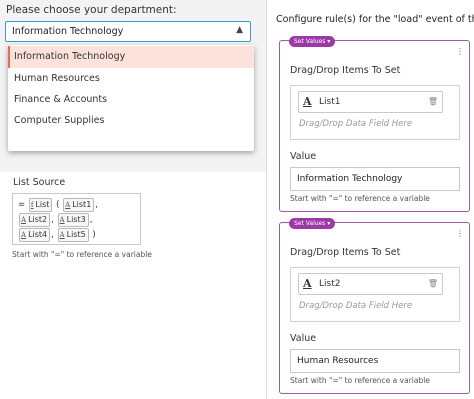 Image resolution: width=474 pixels, height=399 pixels. Describe the element at coordinates (128, 31) in the screenshot. I see `department-select: Information Technology ▲` at that location.